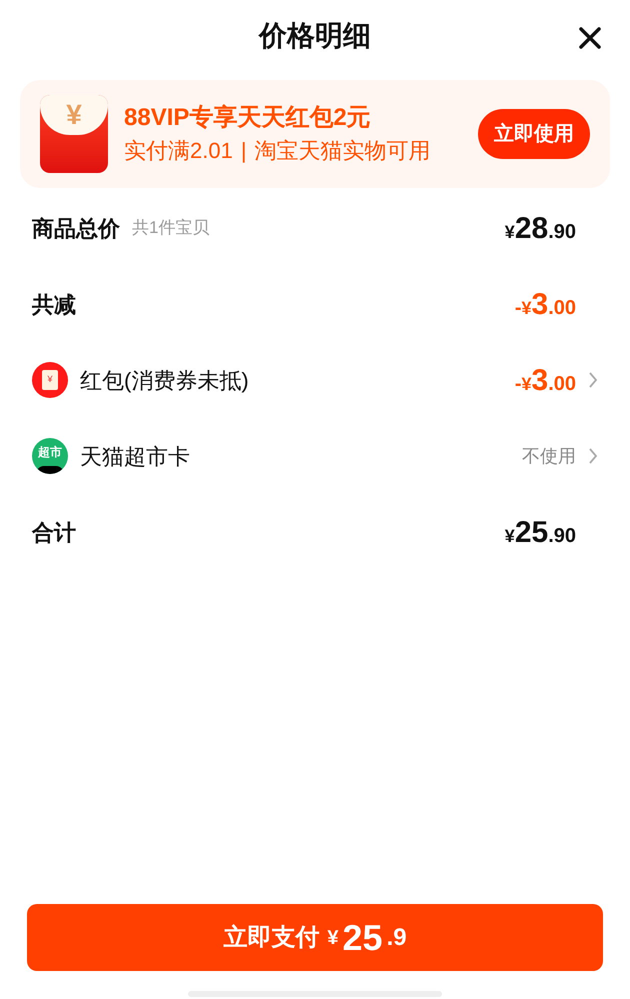 Image resolution: width=630 pixels, height=999 pixels. What do you see at coordinates (76, 228) in the screenshot?
I see `row-label: 商品总价` at bounding box center [76, 228].